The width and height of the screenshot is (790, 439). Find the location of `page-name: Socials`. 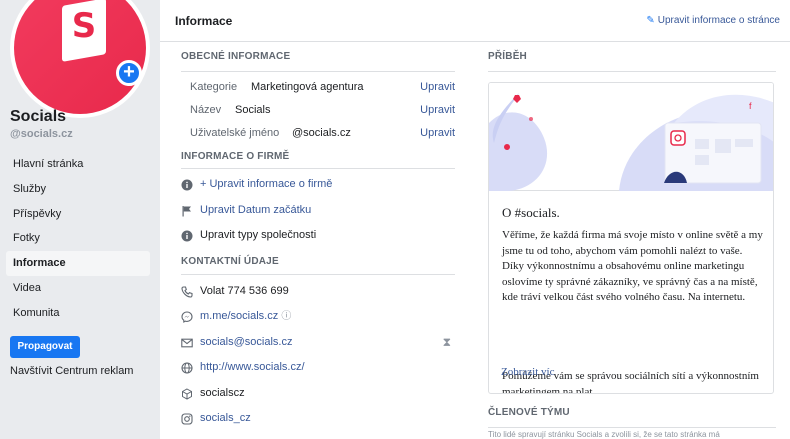

page-name: Socials is located at coordinates (38, 117).